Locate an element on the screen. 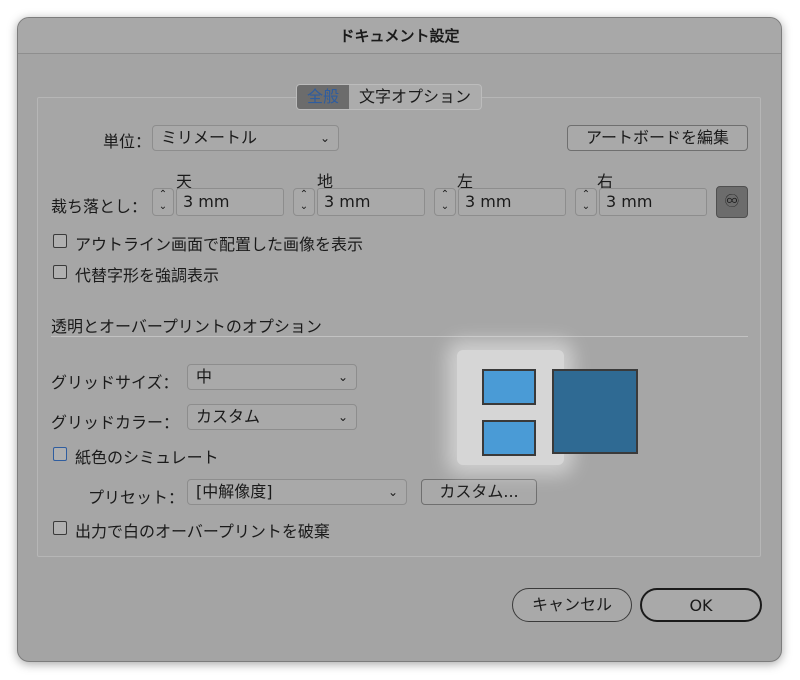  highlight-substituted-checkbox is located at coordinates (60, 272).